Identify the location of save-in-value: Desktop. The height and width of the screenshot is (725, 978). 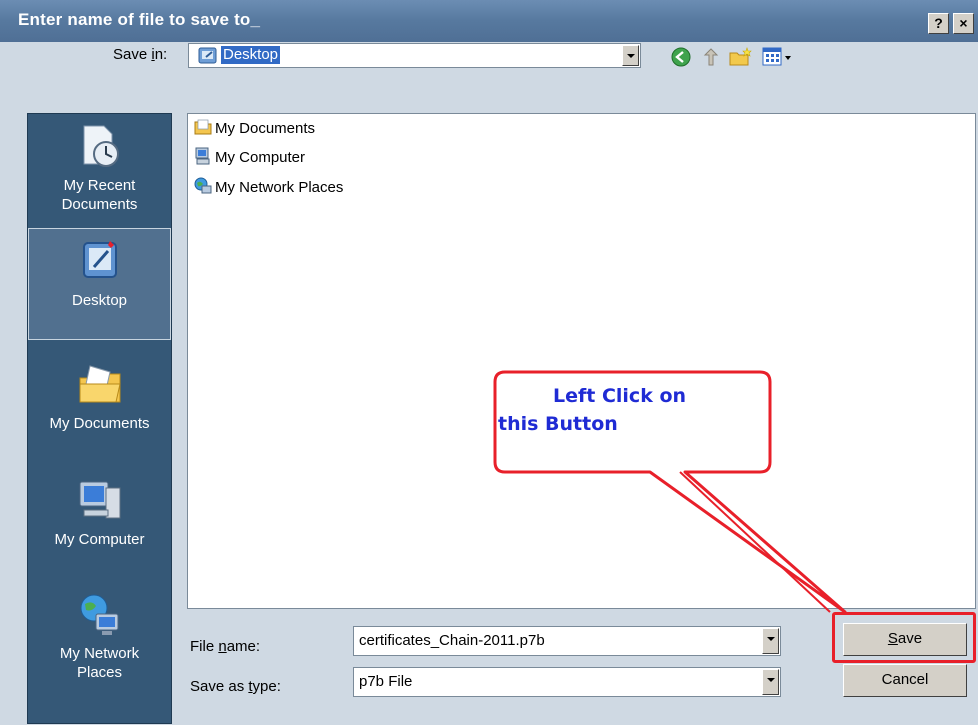
(251, 55).